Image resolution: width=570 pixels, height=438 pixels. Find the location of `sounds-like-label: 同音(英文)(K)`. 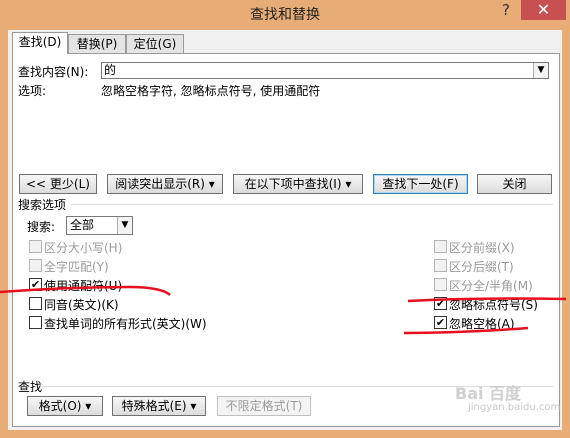

sounds-like-label: 同音(英文)(K) is located at coordinates (81, 305).